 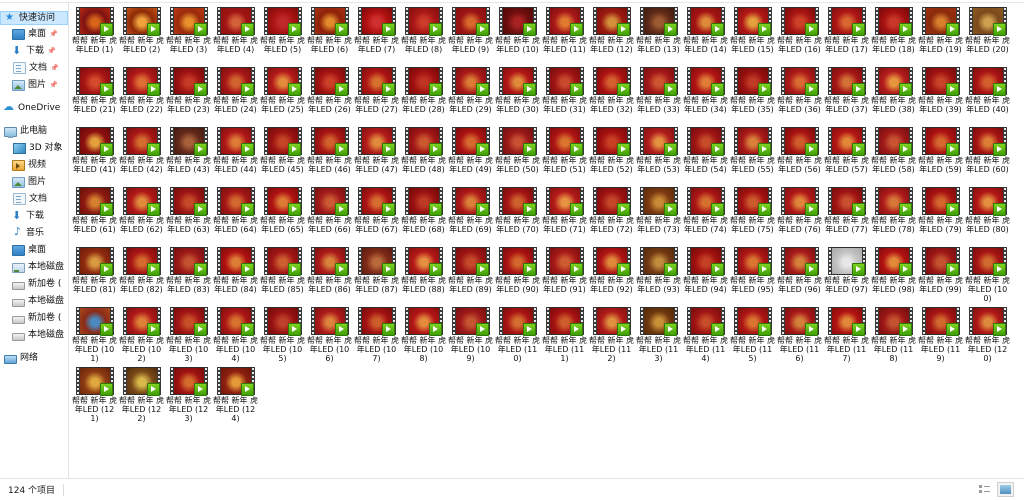 I want to click on file-item: 帮帮 新年 虎年LED (52), so click(x=611, y=155).